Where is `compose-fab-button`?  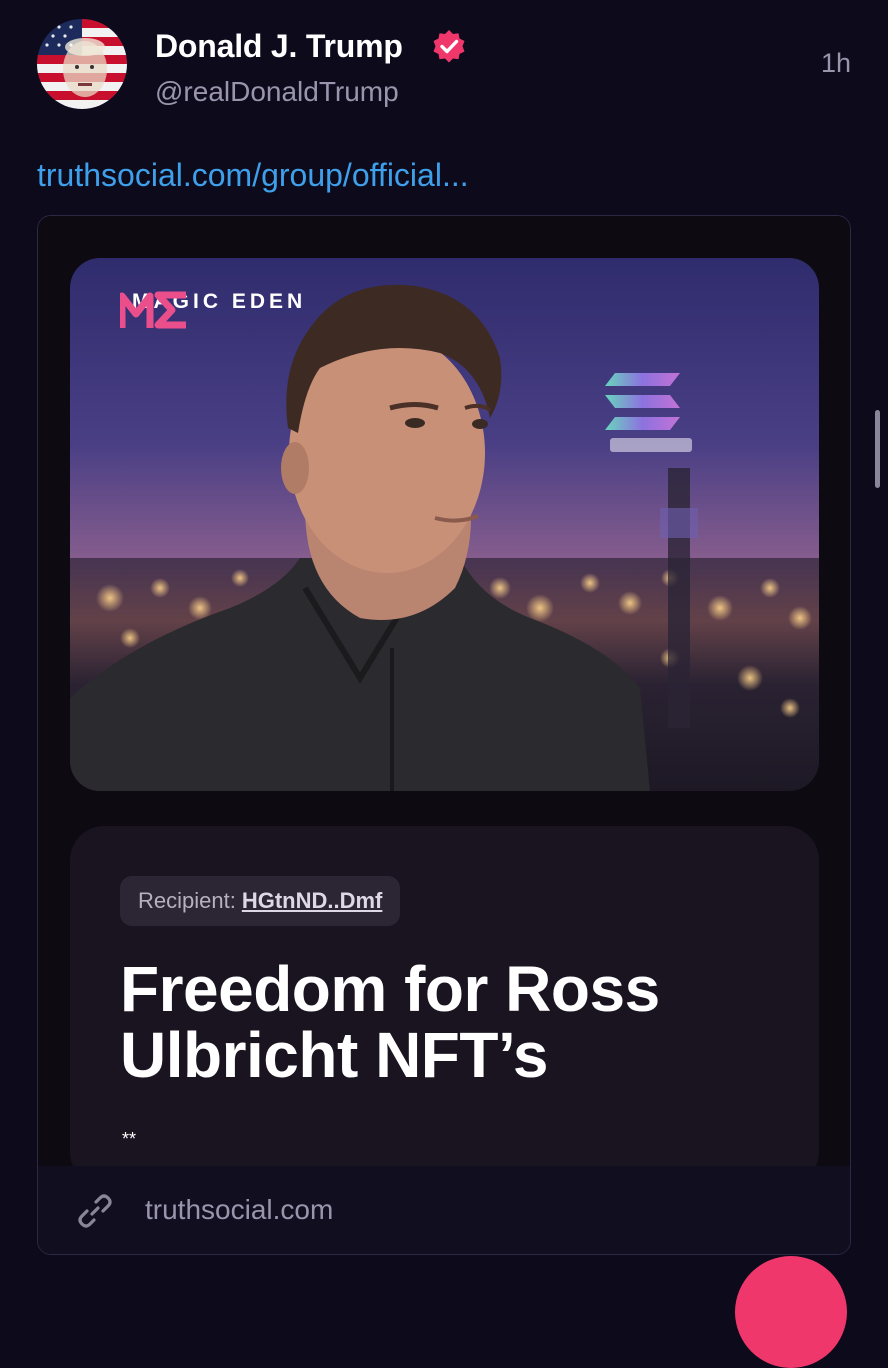 compose-fab-button is located at coordinates (791, 1312).